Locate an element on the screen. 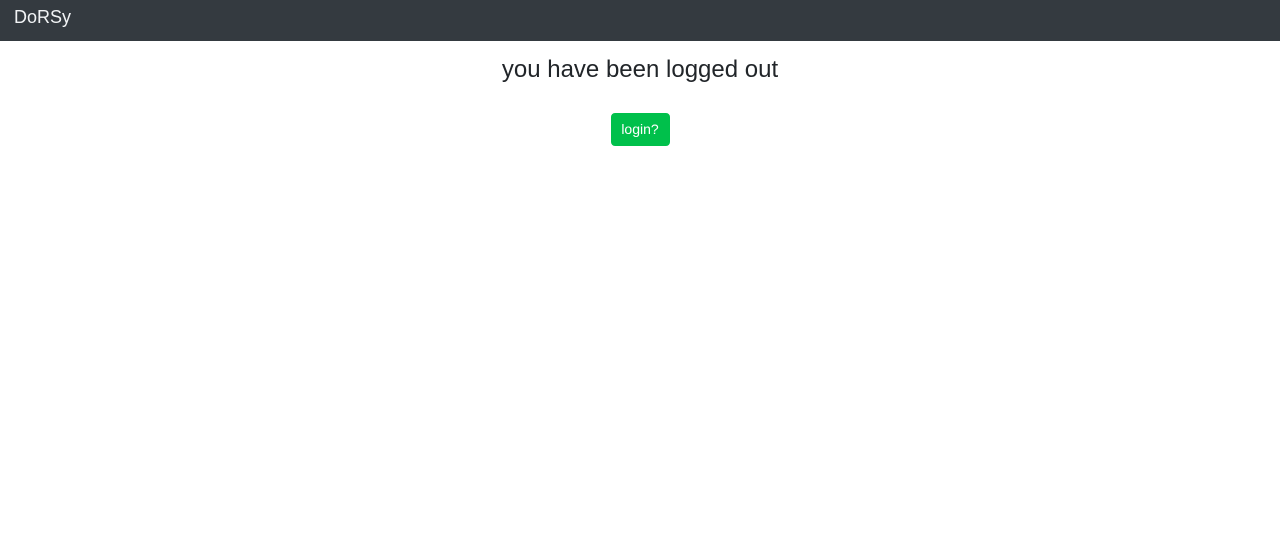 The height and width of the screenshot is (538, 1280). login-button: login? is located at coordinates (640, 129).